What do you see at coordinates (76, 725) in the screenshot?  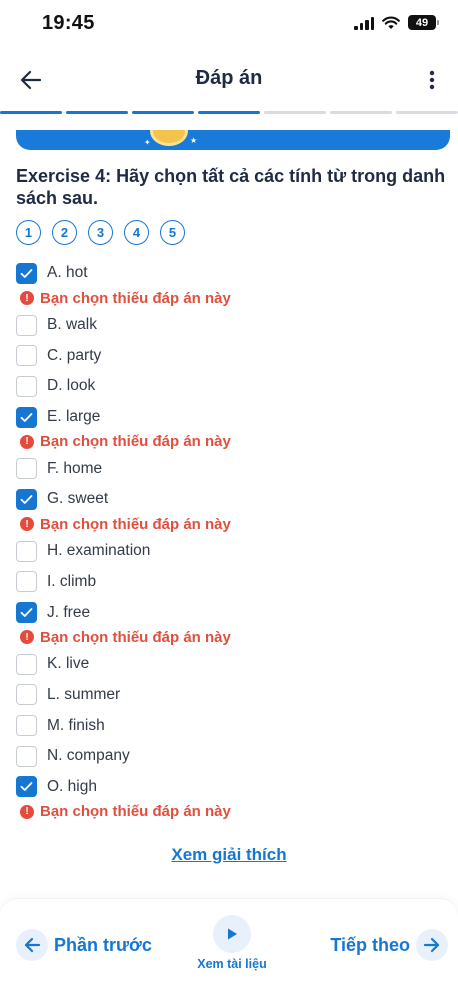 I see `option-label: M. finish` at bounding box center [76, 725].